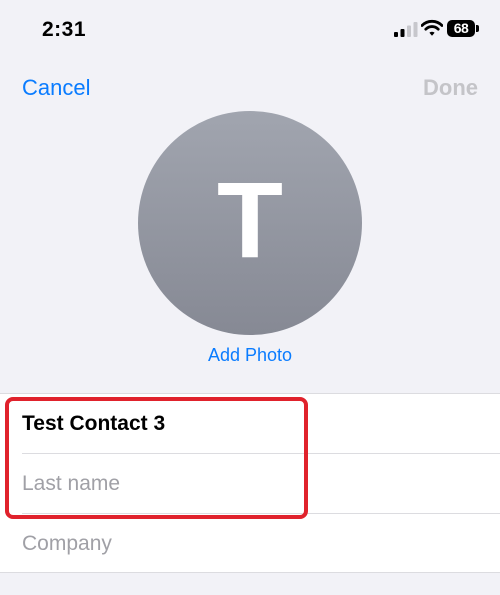  Describe the element at coordinates (250, 219) in the screenshot. I see `avatar-initial: T` at that location.